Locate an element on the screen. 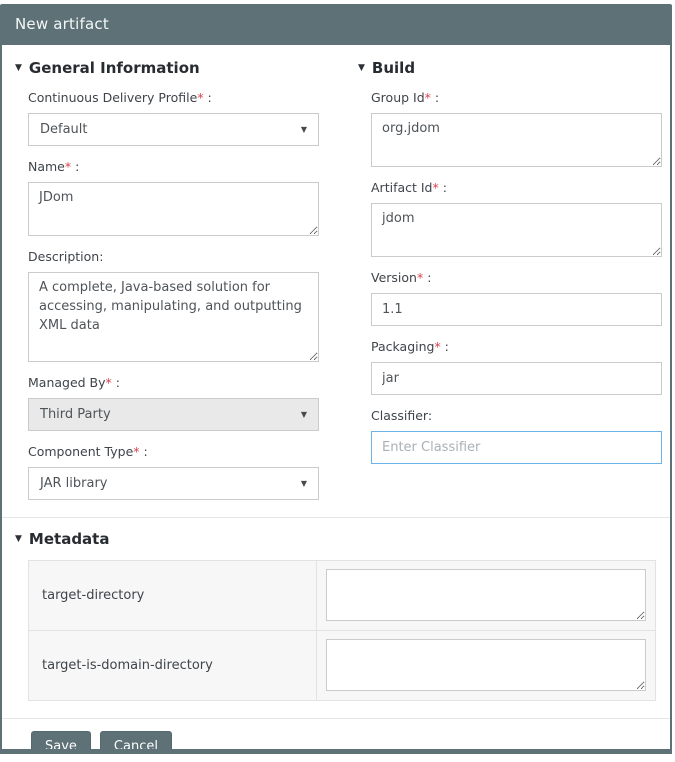 This screenshot has height=762, width=675. dialog-footer: Save Cancel is located at coordinates (338, 734).